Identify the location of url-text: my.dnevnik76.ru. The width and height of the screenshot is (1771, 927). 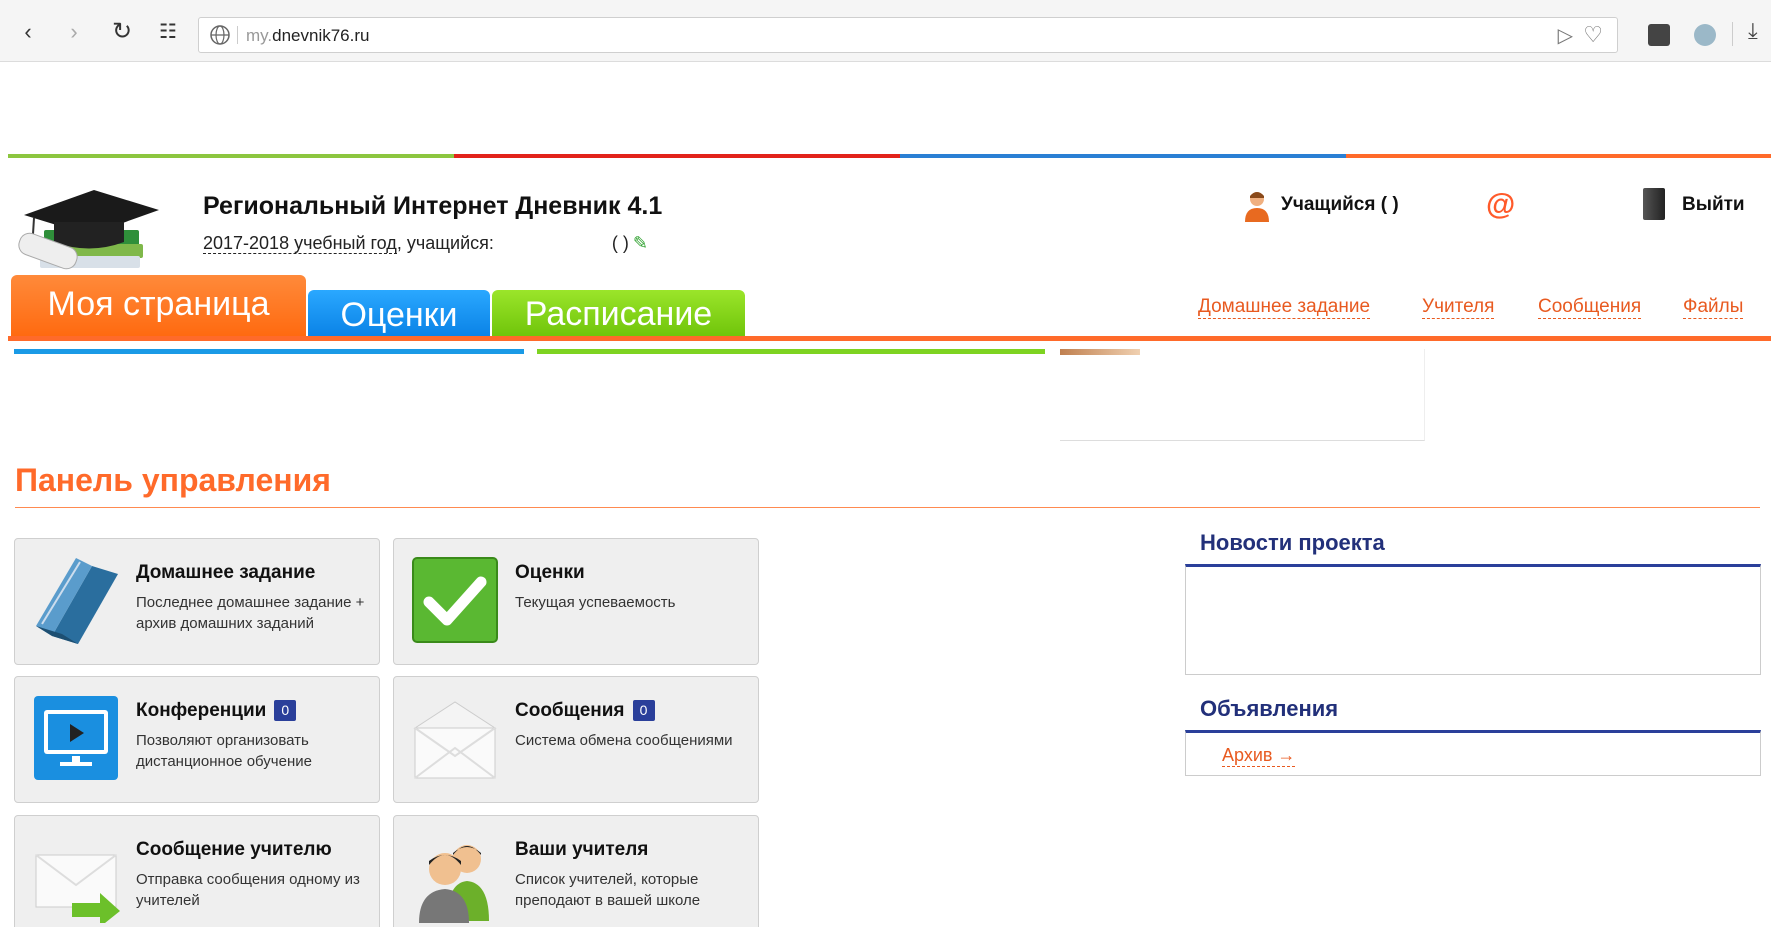
(307, 36).